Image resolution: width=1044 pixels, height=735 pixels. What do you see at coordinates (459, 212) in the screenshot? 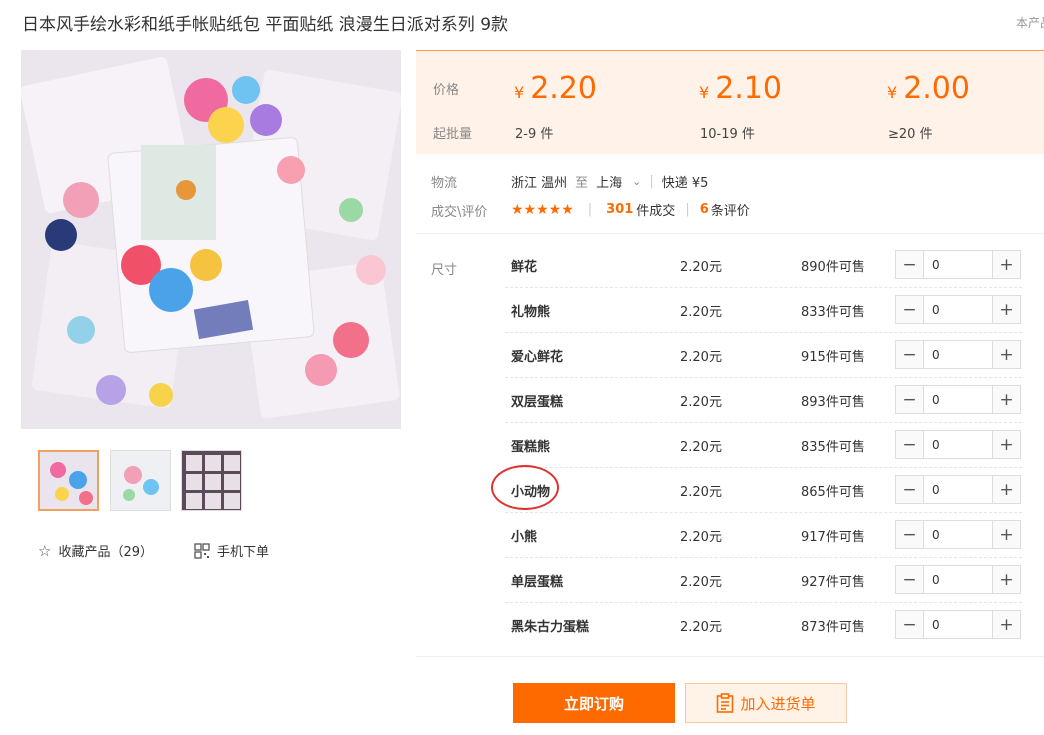
I see `deals-label: 成交\评价` at bounding box center [459, 212].